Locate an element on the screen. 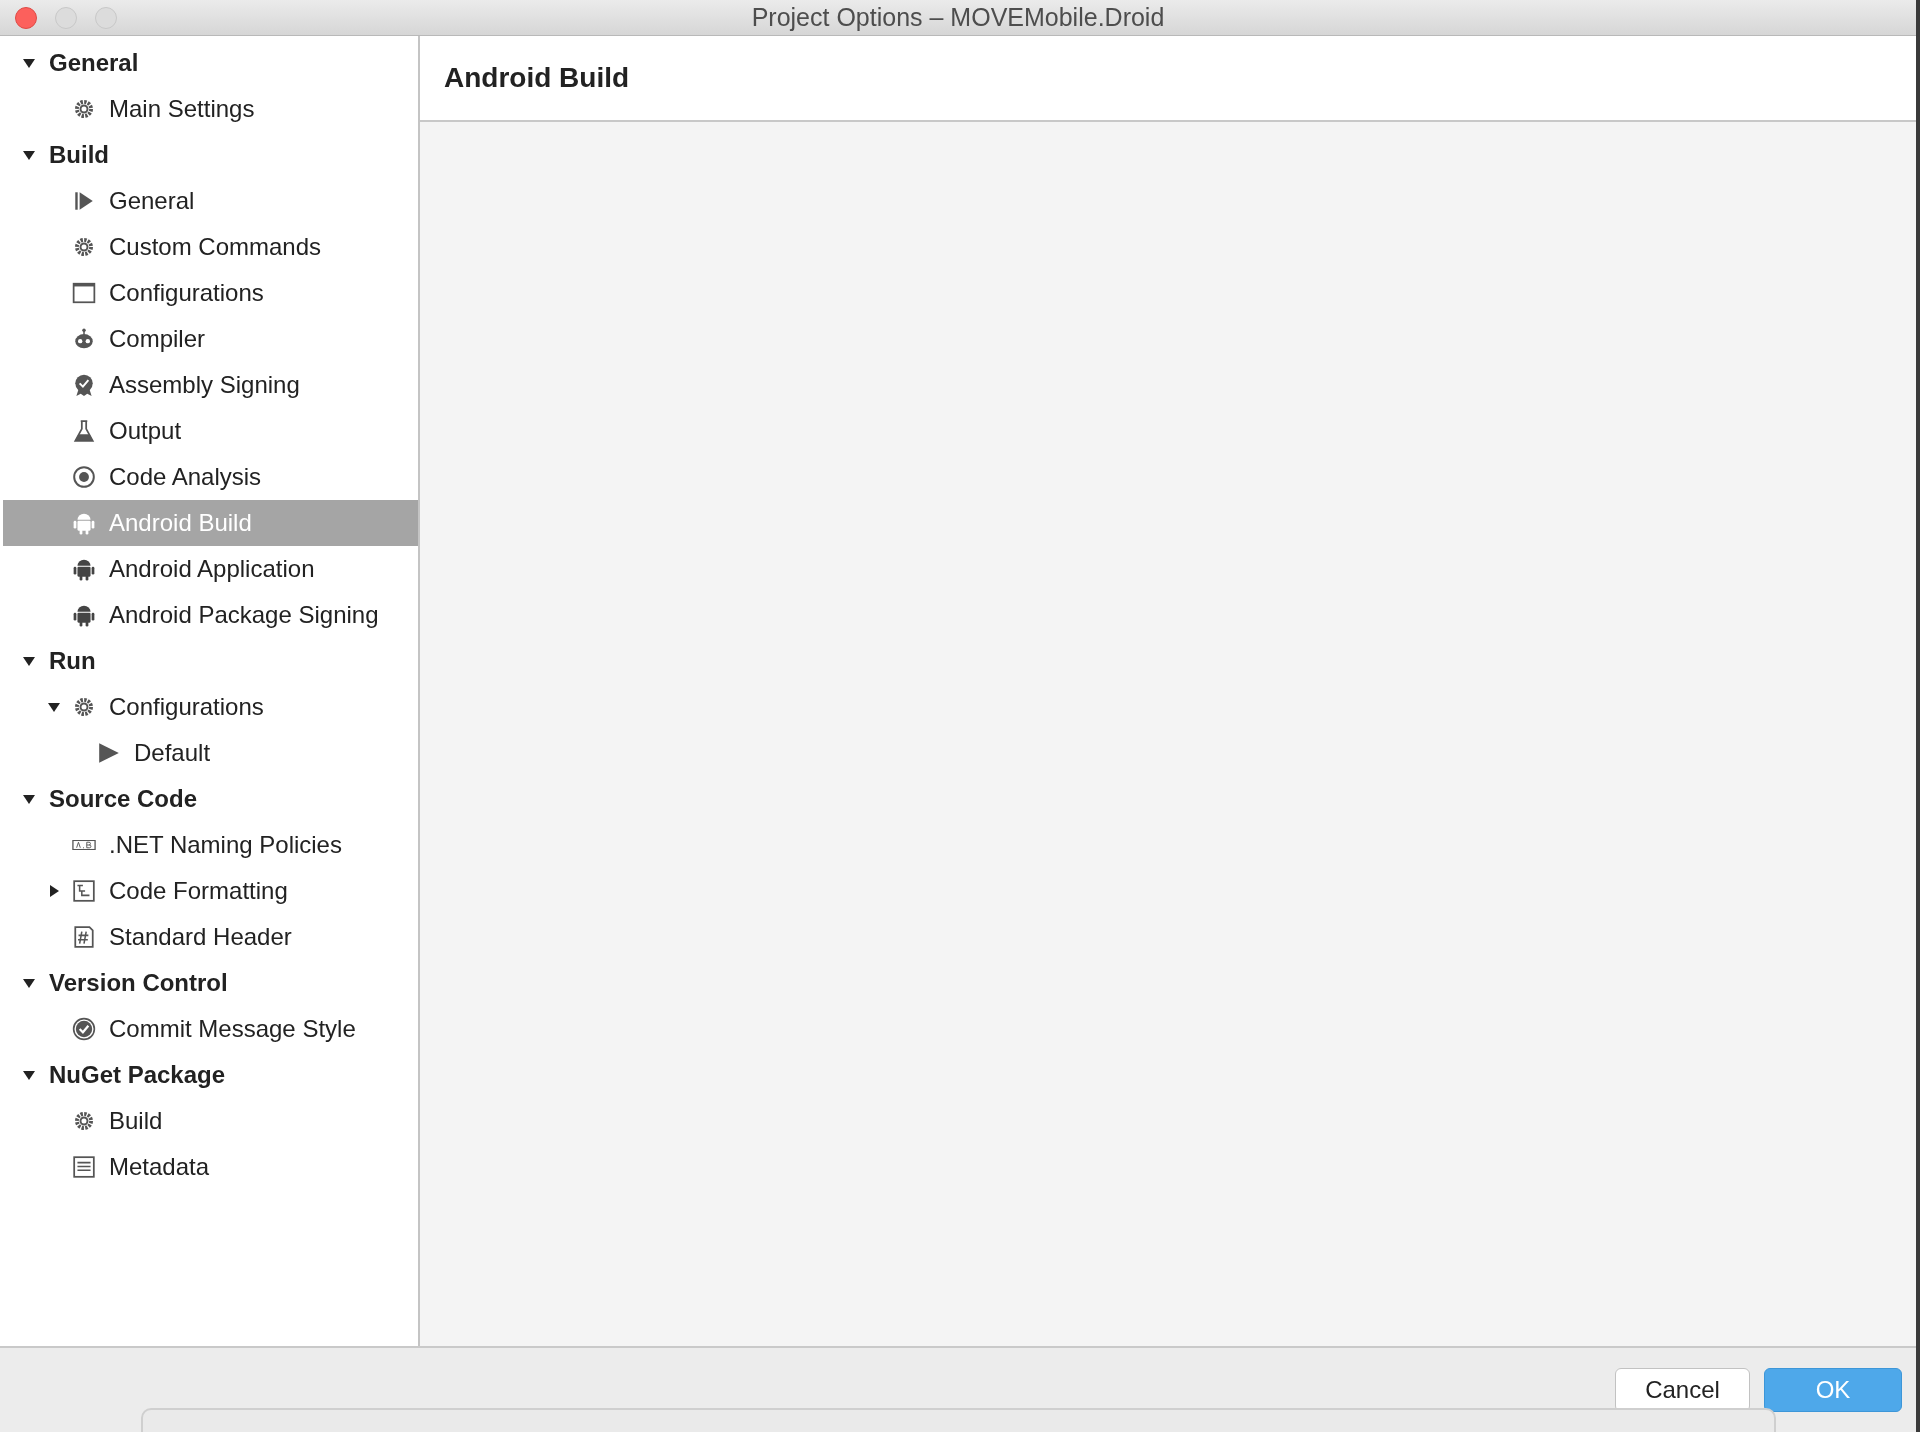  tree-group: General is located at coordinates (210, 63).